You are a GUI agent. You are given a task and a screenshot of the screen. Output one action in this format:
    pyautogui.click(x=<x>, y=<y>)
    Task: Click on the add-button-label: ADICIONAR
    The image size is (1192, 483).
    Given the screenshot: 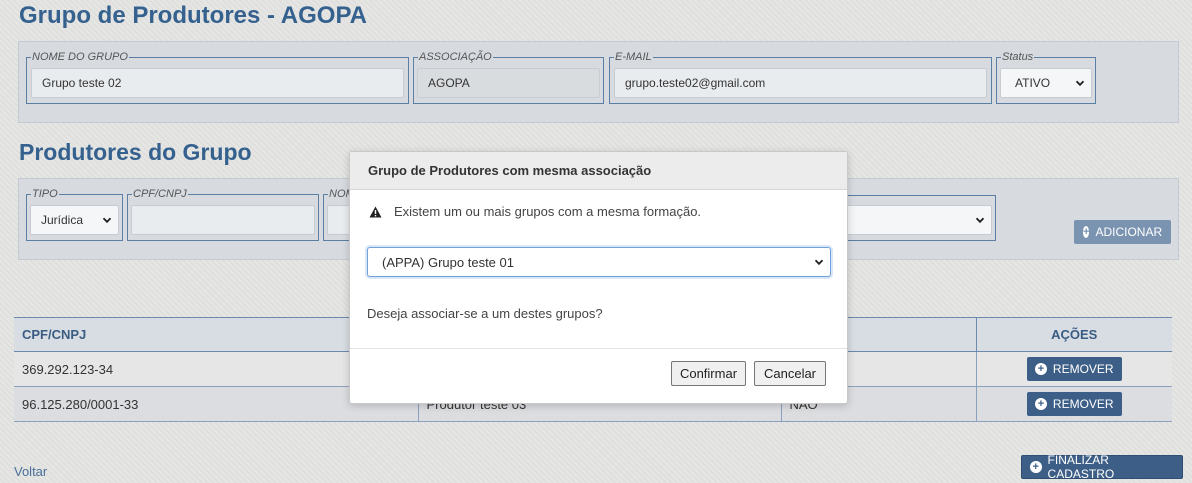 What is the action you would take?
    pyautogui.click(x=1129, y=232)
    